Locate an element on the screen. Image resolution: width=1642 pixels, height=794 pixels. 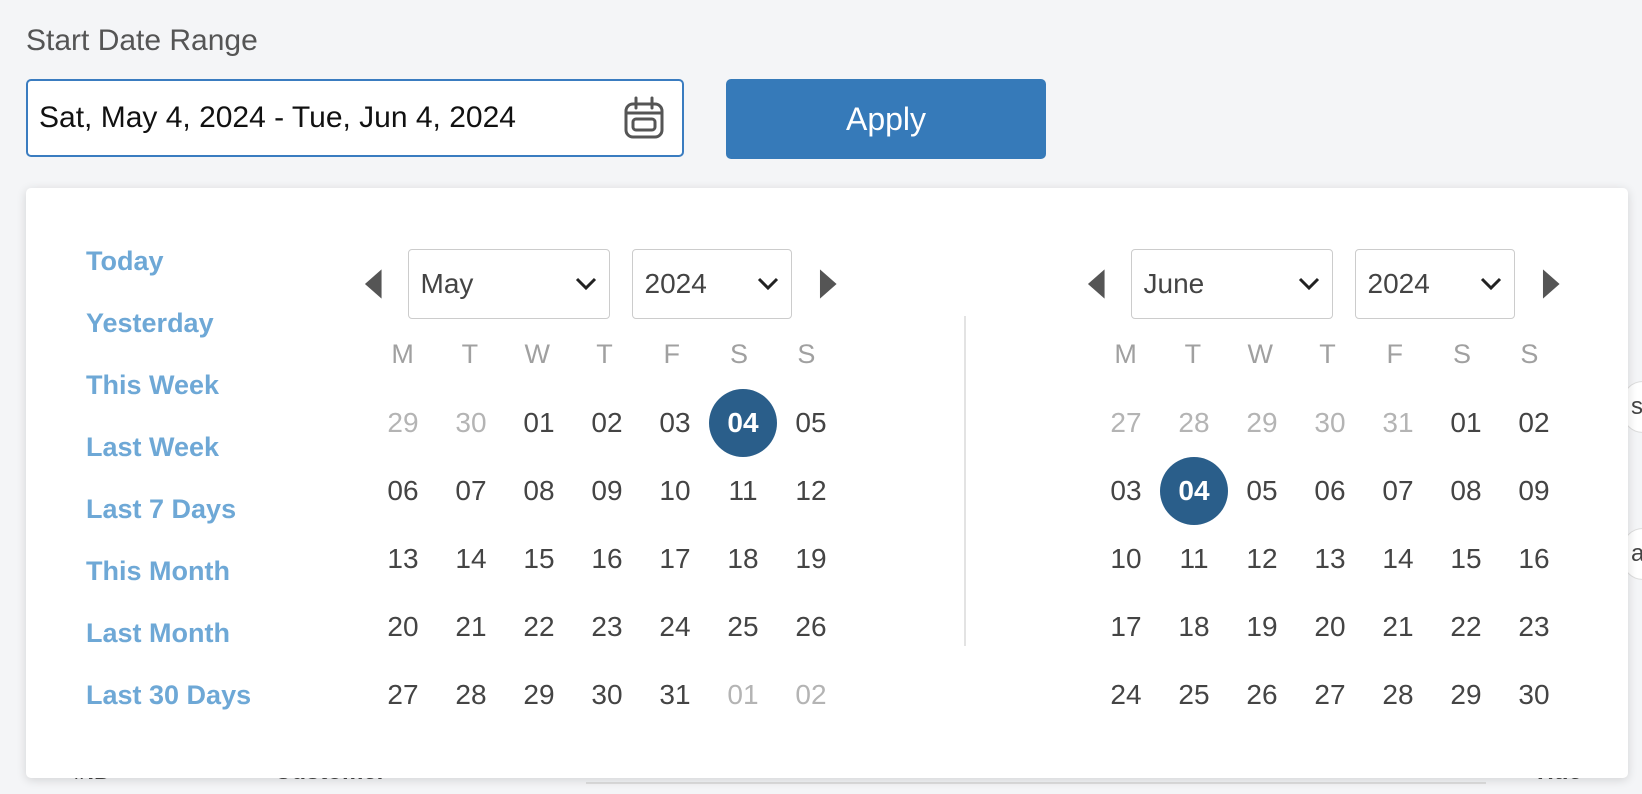
weekday-label: T is located at coordinates (1327, 354).